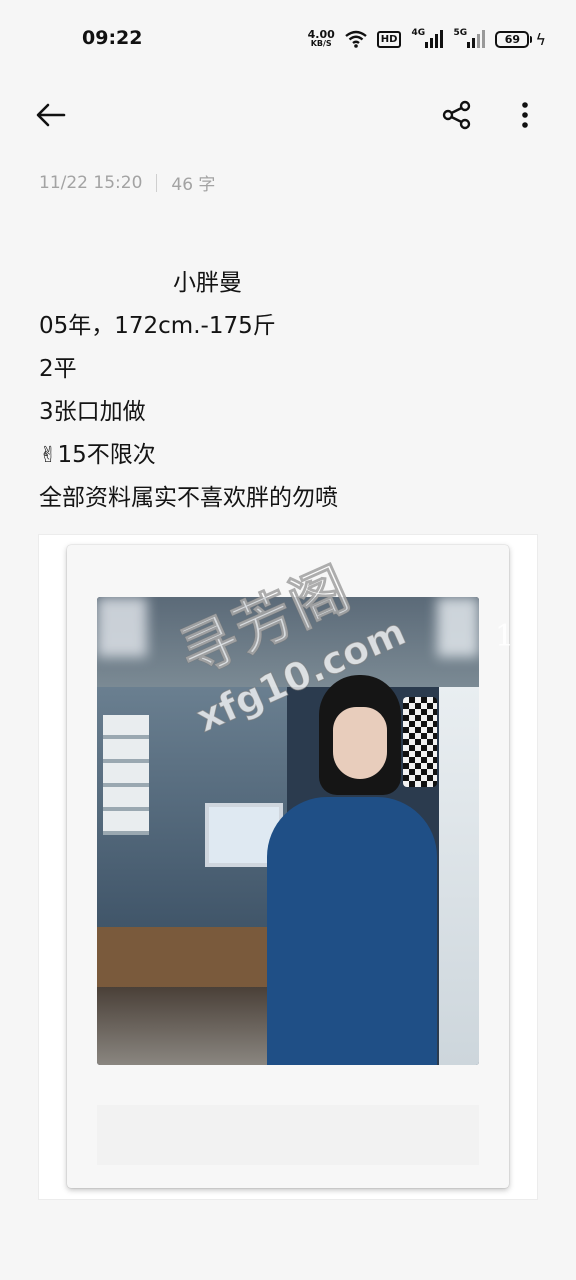 The width and height of the screenshot is (576, 1280). What do you see at coordinates (457, 115) in the screenshot?
I see `share-icon` at bounding box center [457, 115].